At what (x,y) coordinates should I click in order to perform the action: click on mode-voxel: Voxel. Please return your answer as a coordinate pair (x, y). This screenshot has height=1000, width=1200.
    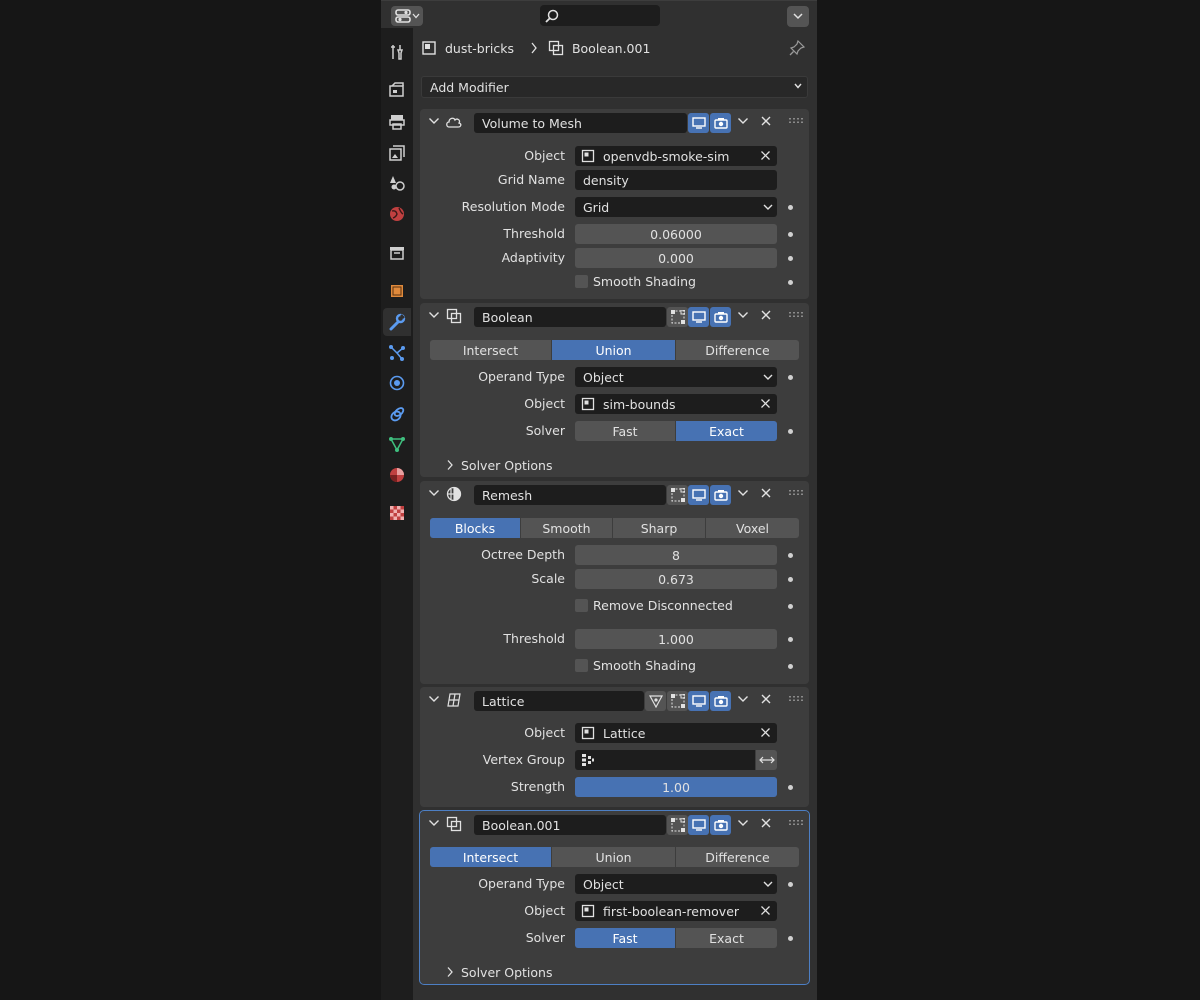
    Looking at the image, I should click on (752, 528).